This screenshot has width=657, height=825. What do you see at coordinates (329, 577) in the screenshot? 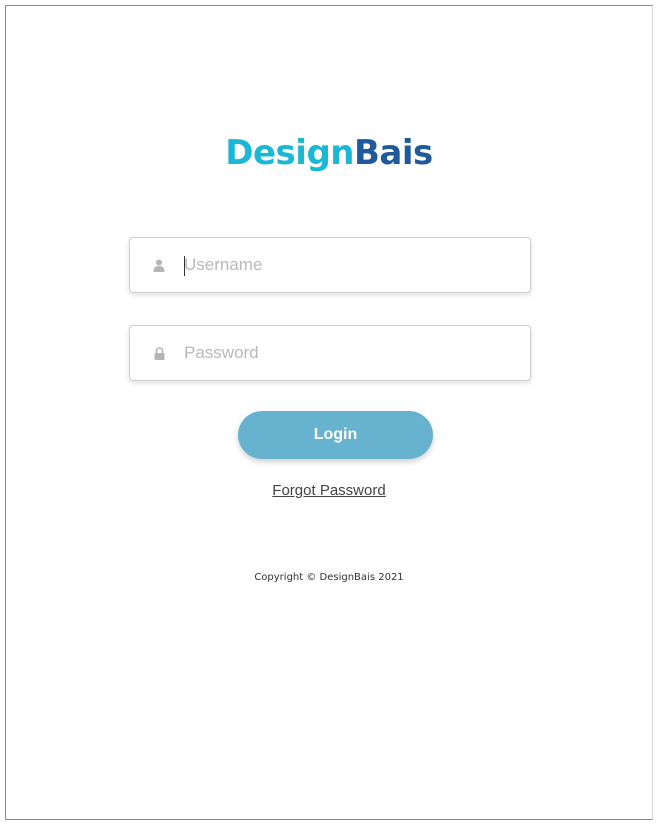
I see `copyright-text: Copyright © DesignBais 2021` at bounding box center [329, 577].